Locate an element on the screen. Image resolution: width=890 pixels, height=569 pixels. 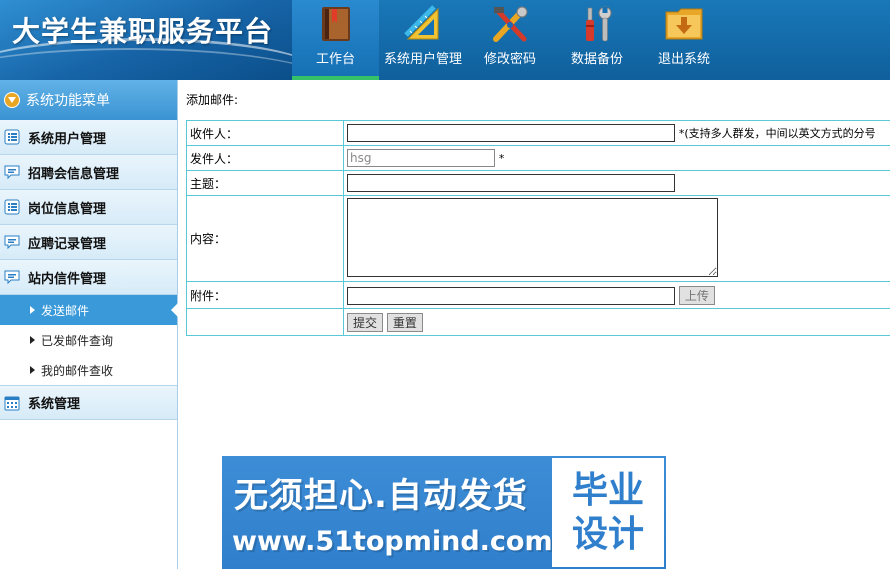
sidebar-item-messages: 站内信件管理 is located at coordinates (88, 277).